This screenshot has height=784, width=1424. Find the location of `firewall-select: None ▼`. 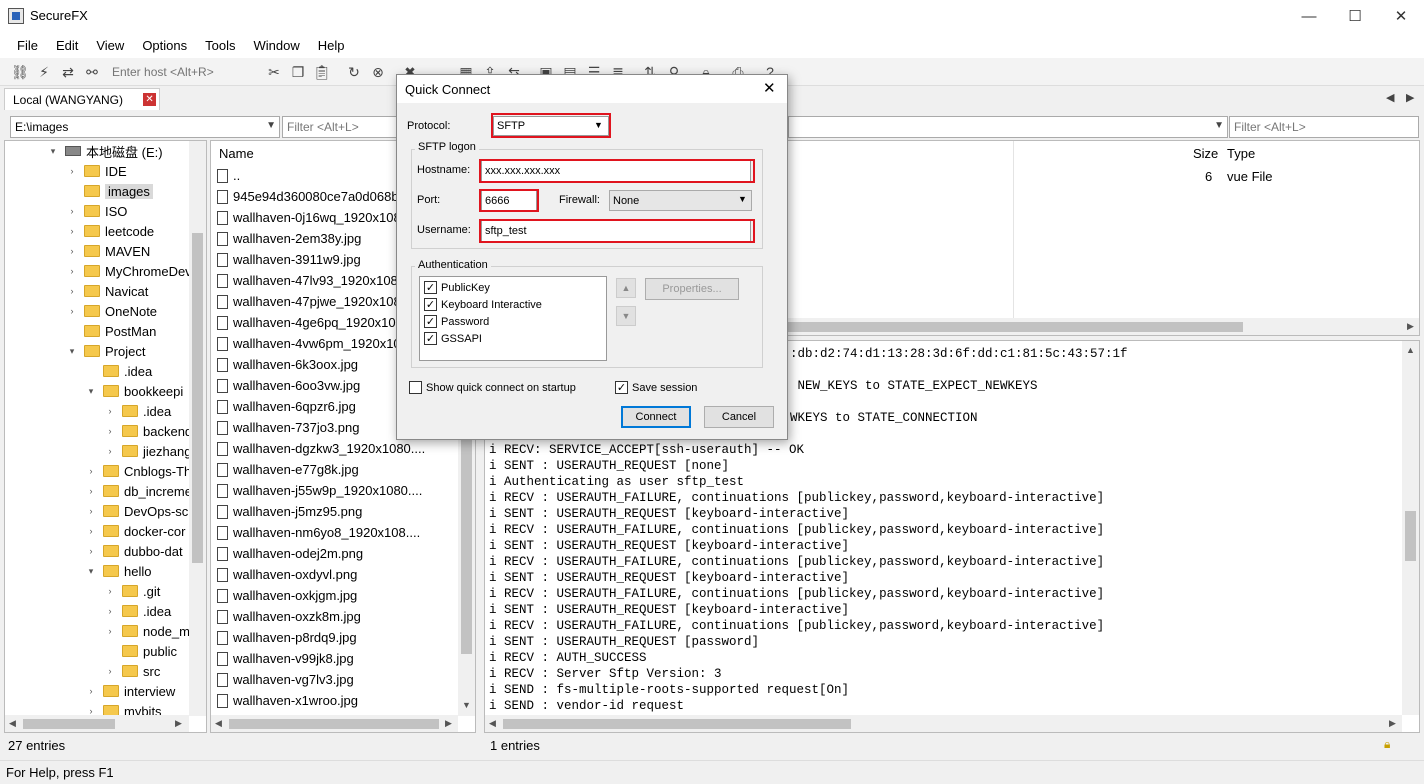

firewall-select: None ▼ is located at coordinates (680, 200).